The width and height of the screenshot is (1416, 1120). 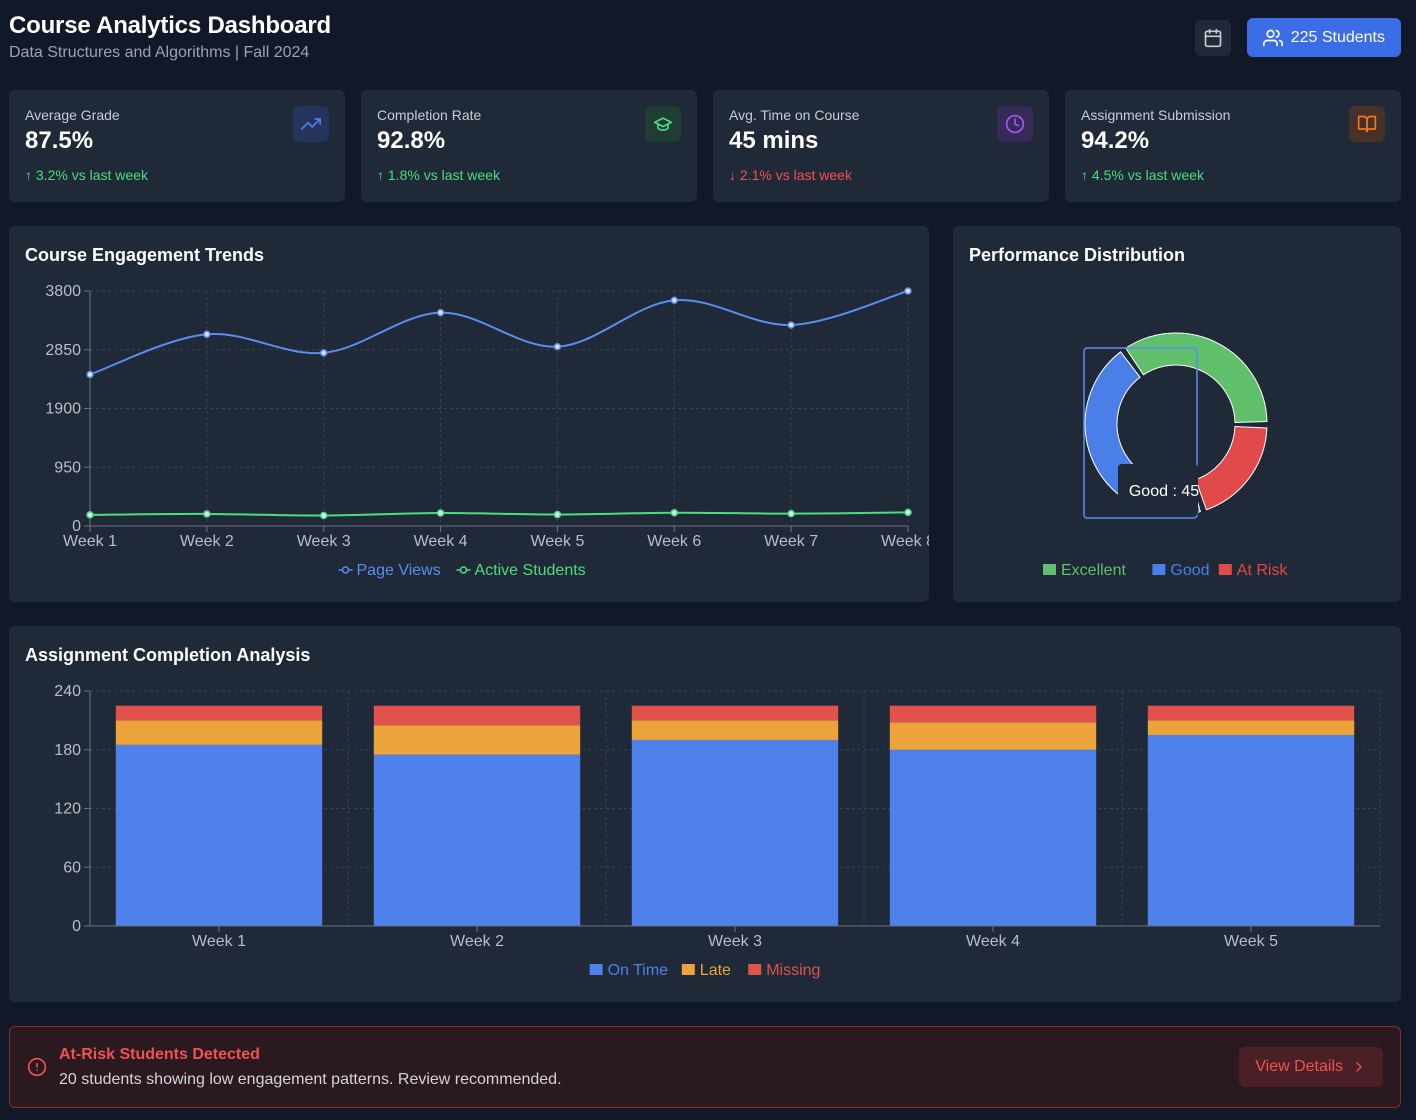 I want to click on calendar-icon, so click(x=1213, y=37).